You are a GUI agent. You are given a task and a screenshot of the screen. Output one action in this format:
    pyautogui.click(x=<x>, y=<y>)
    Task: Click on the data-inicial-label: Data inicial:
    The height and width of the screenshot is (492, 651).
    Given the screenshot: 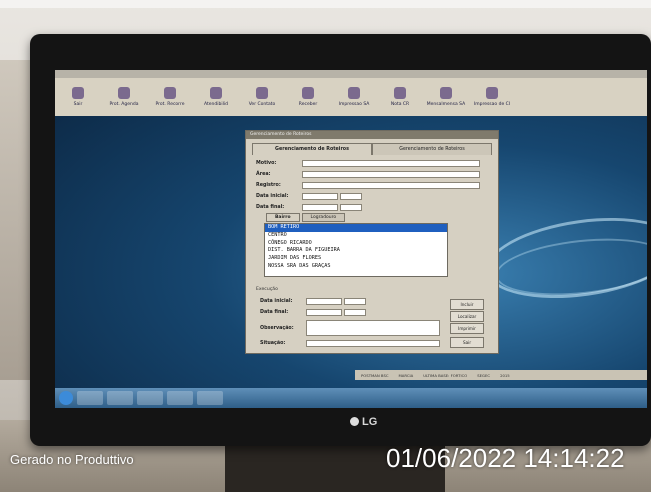 What is the action you would take?
    pyautogui.click(x=272, y=196)
    